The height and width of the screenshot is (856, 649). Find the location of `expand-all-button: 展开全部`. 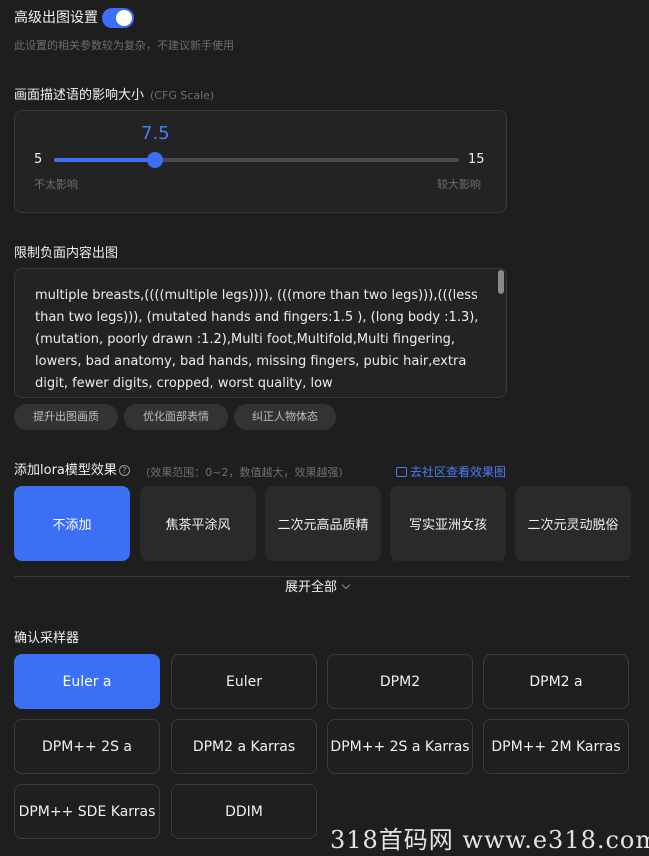

expand-all-button: 展开全部 is located at coordinates (318, 588).